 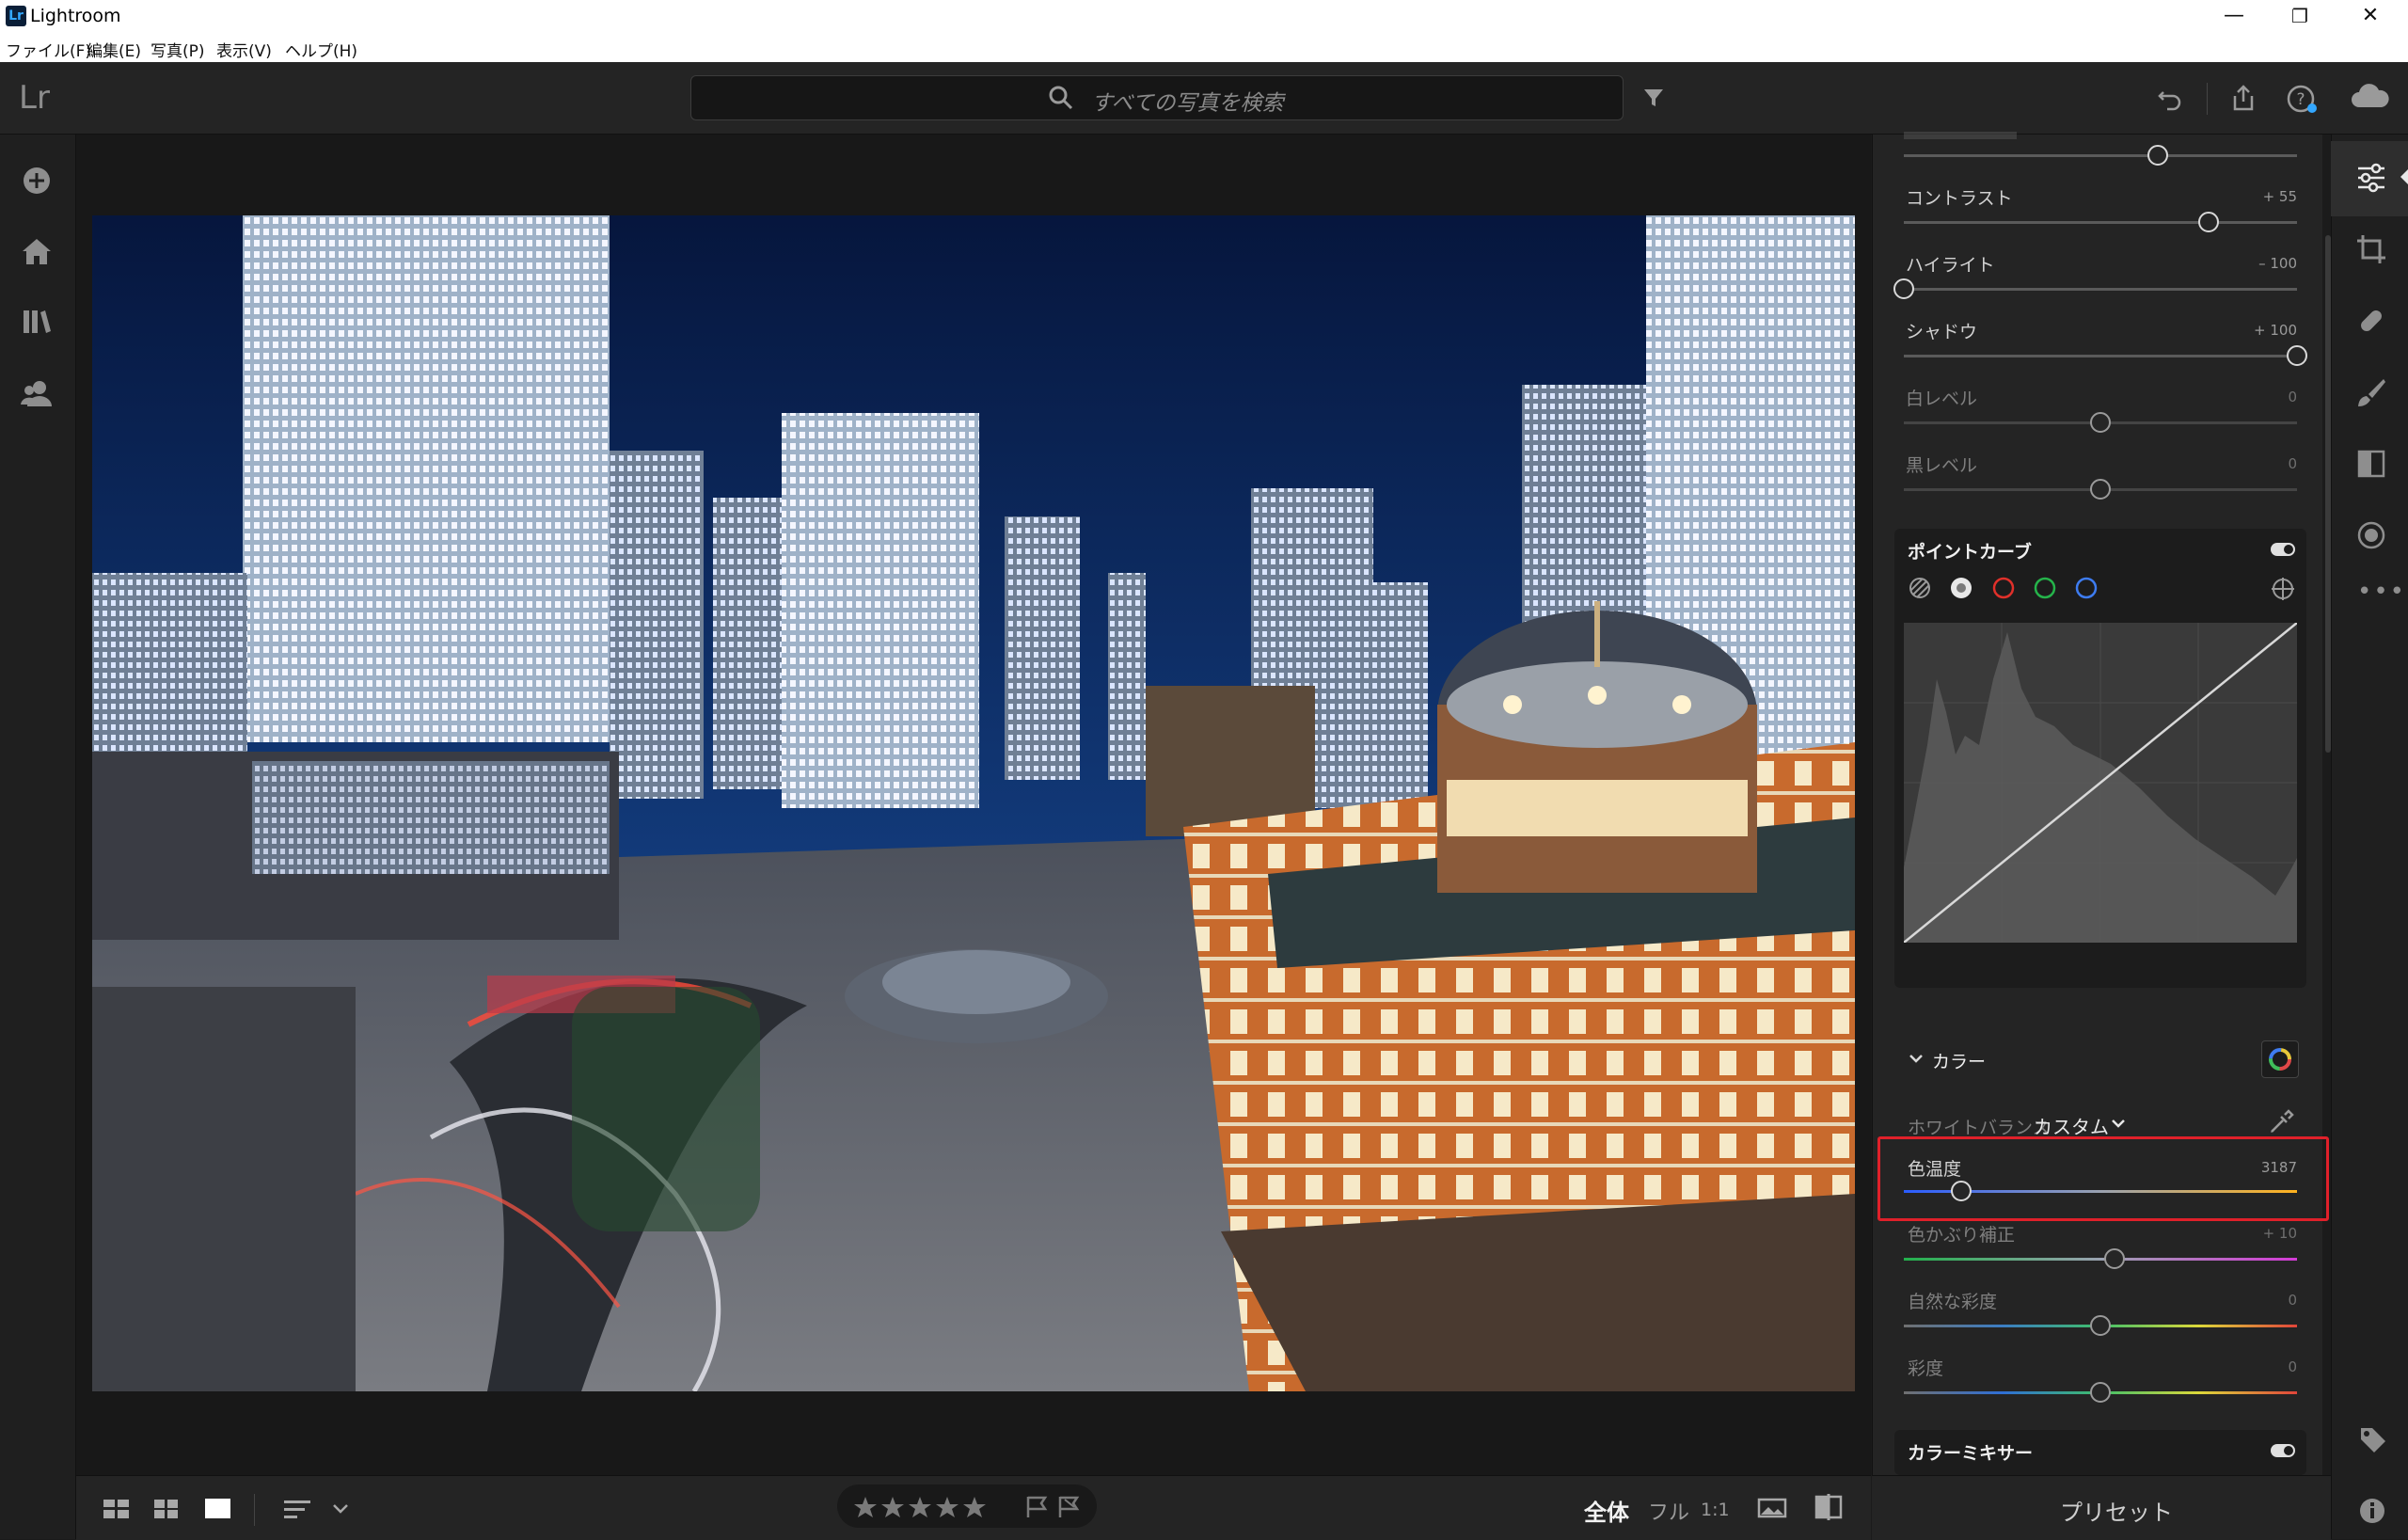 I want to click on saturation-value: 0, so click(x=2259, y=1366).